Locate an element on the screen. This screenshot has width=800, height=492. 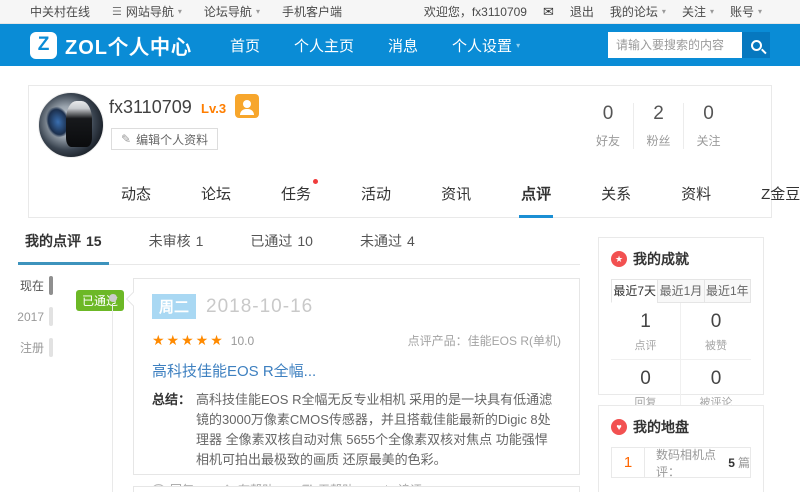
subtab-rejected: 未通过 4 is located at coordinates (387, 247).